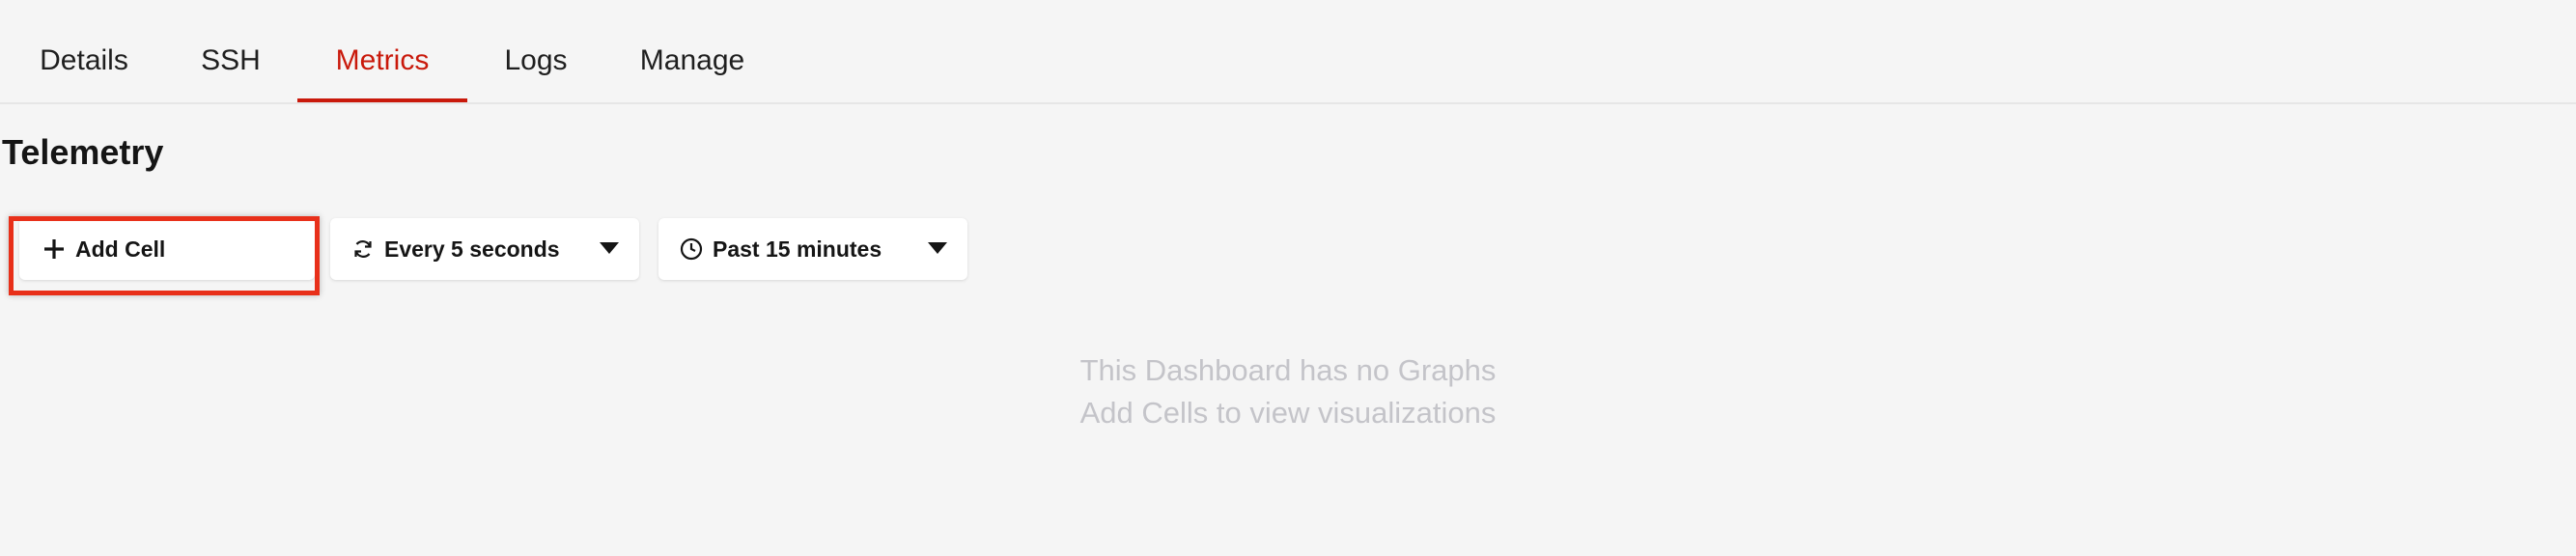  What do you see at coordinates (84, 51) in the screenshot?
I see `tab-details: Details` at bounding box center [84, 51].